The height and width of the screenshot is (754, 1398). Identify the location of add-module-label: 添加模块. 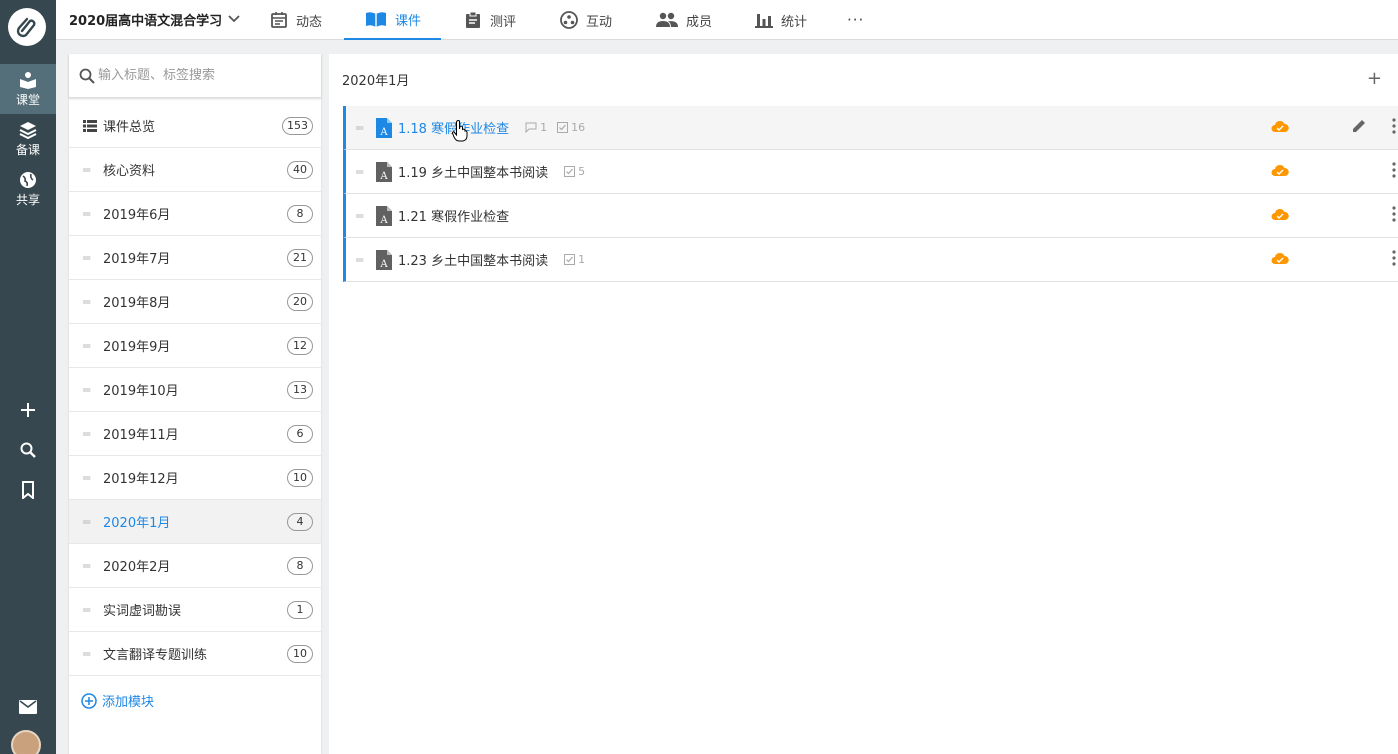
(128, 702).